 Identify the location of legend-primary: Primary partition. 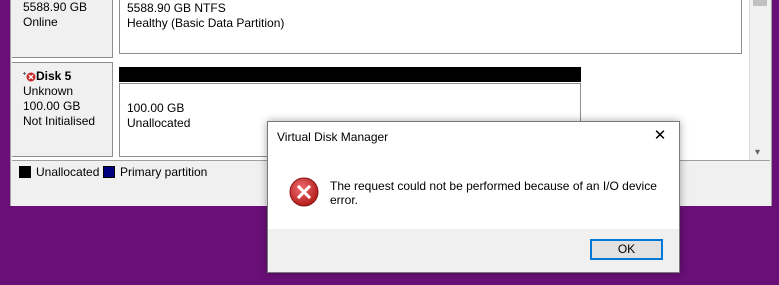
(155, 172).